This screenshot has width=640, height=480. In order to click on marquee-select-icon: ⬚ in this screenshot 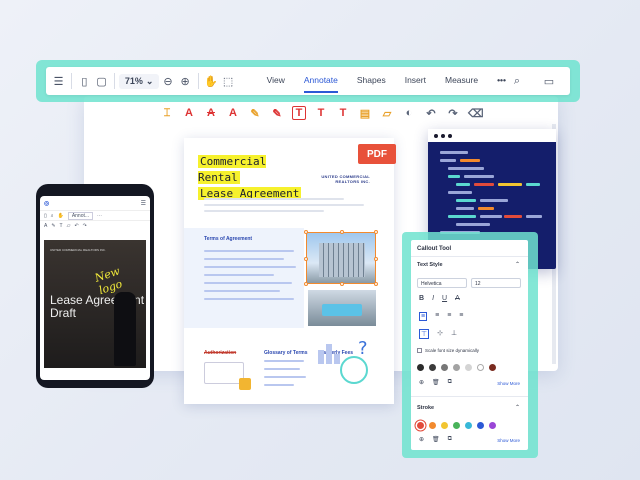, I will do `click(227, 81)`.